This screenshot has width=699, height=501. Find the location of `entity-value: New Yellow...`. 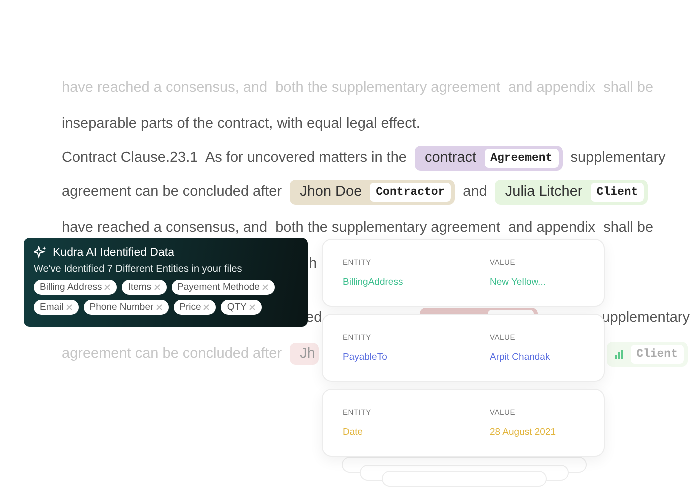

entity-value: New Yellow... is located at coordinates (518, 282).